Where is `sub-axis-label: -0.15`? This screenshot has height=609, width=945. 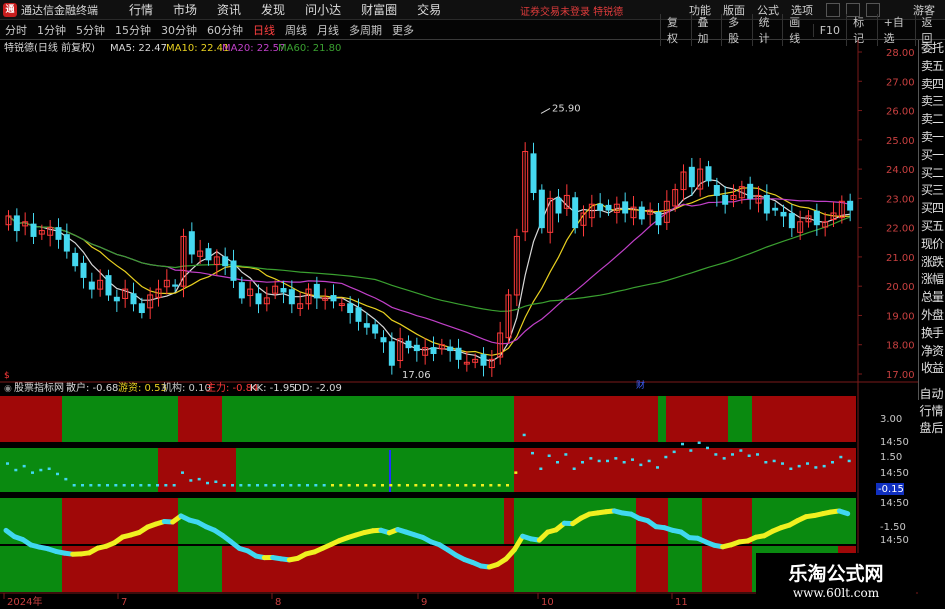 sub-axis-label: -0.15 is located at coordinates (891, 489).